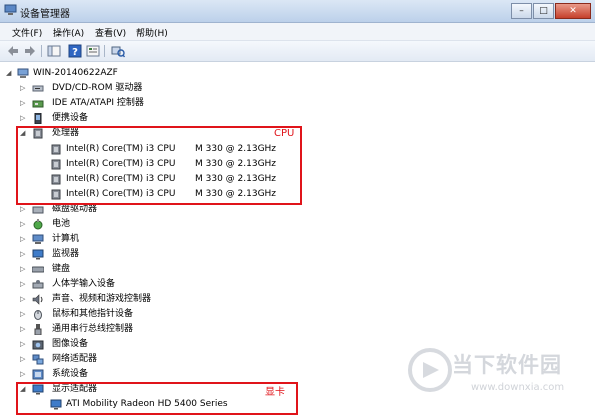  Describe the element at coordinates (110, 32) in the screenshot. I see `menu-view: 查看(V)` at that location.